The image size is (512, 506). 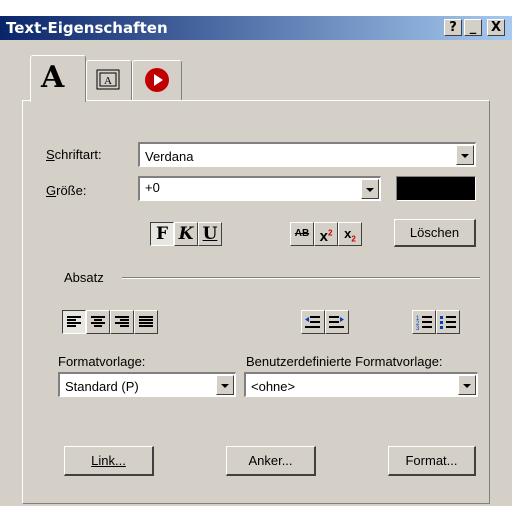 What do you see at coordinates (147, 384) in the screenshot?
I see `style-template-select: Standard (P)` at bounding box center [147, 384].